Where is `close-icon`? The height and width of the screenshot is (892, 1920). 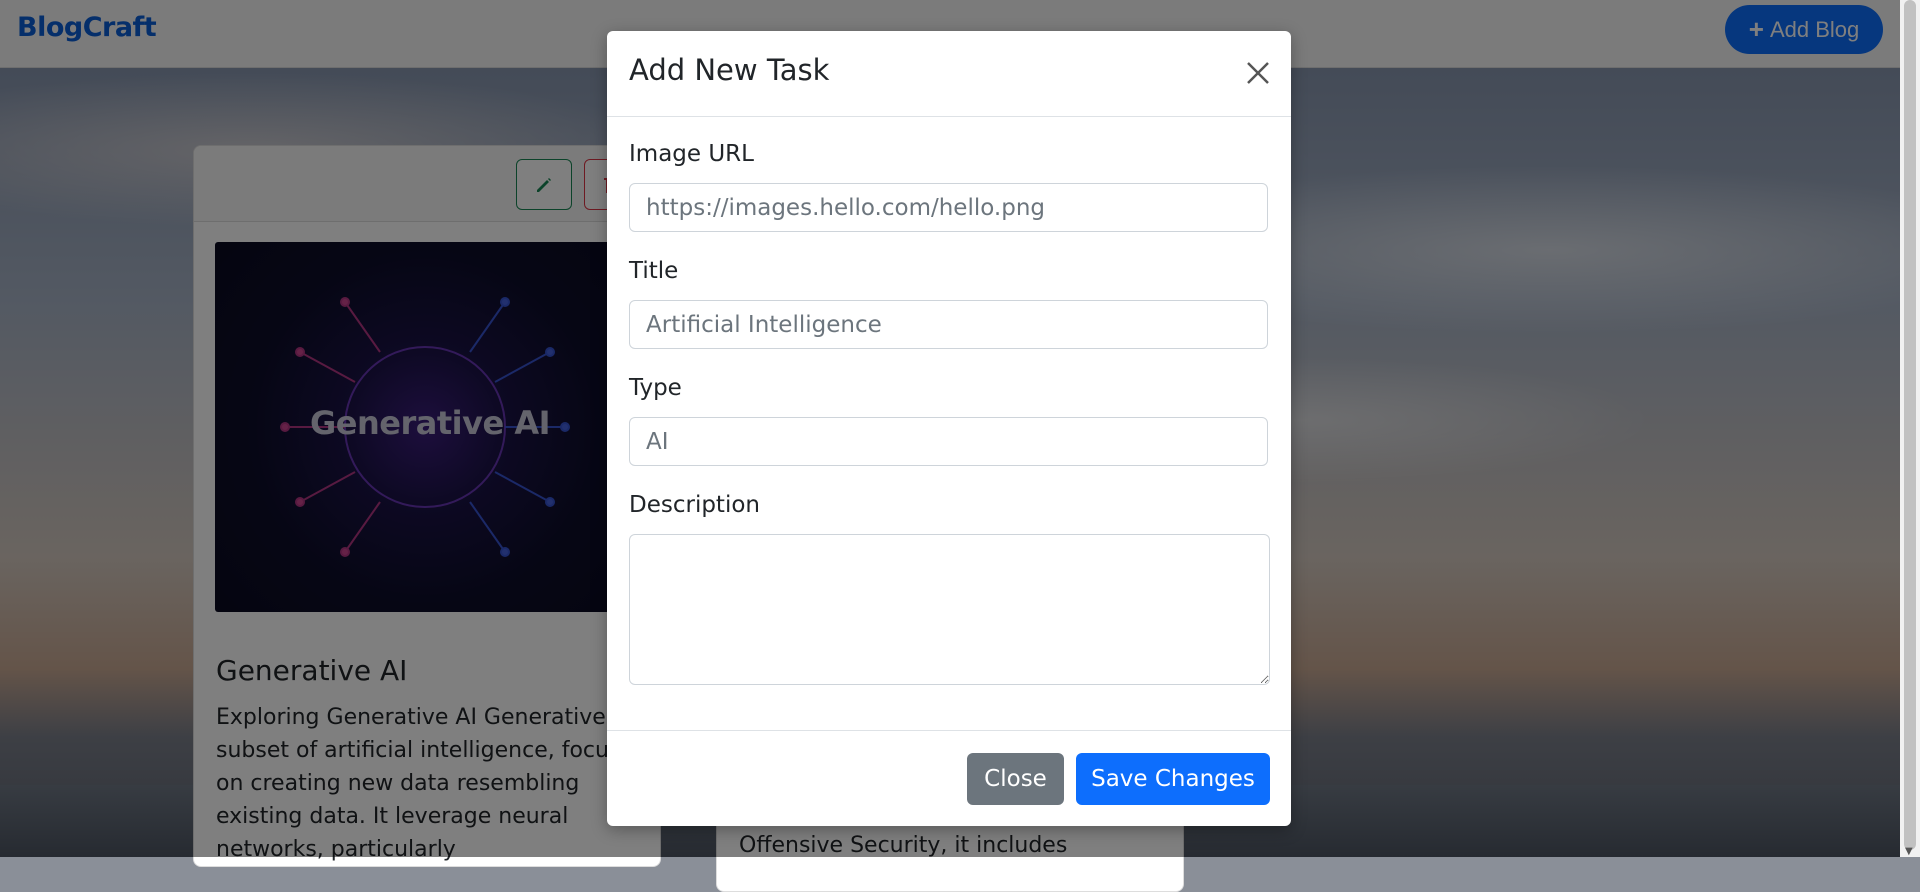 close-icon is located at coordinates (1258, 73).